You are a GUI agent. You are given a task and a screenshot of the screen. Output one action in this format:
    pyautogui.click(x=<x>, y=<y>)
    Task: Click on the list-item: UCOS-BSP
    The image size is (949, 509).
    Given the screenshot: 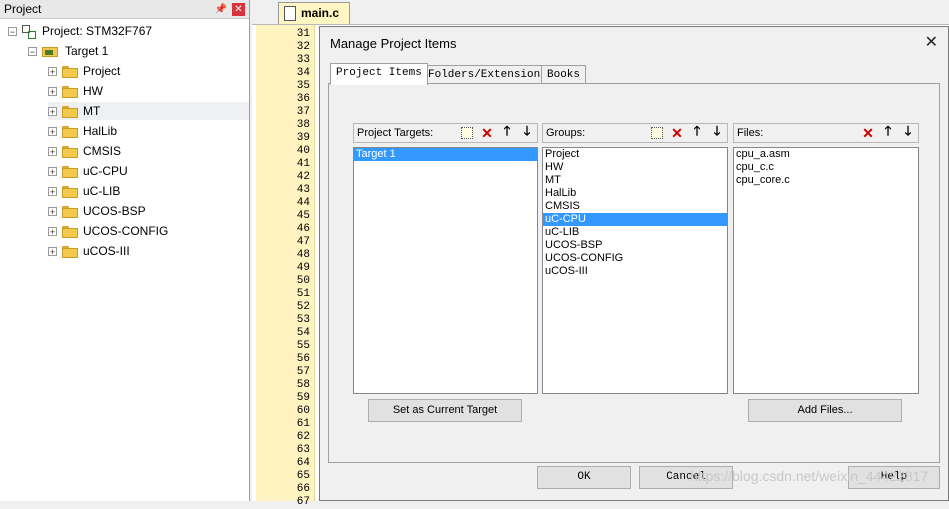 What is the action you would take?
    pyautogui.click(x=635, y=245)
    